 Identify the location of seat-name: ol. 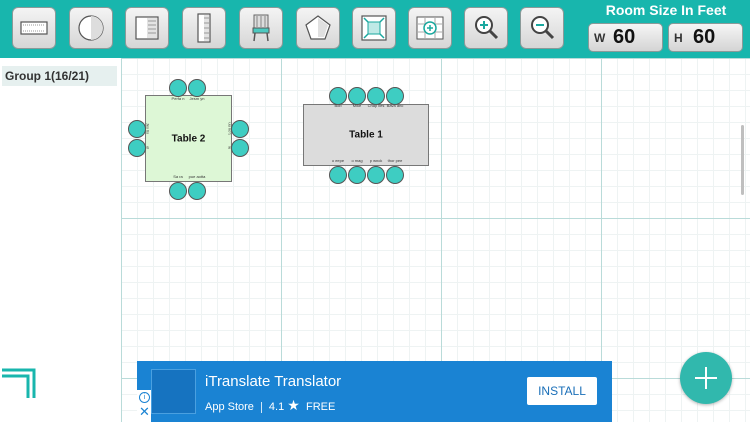
(148, 147).